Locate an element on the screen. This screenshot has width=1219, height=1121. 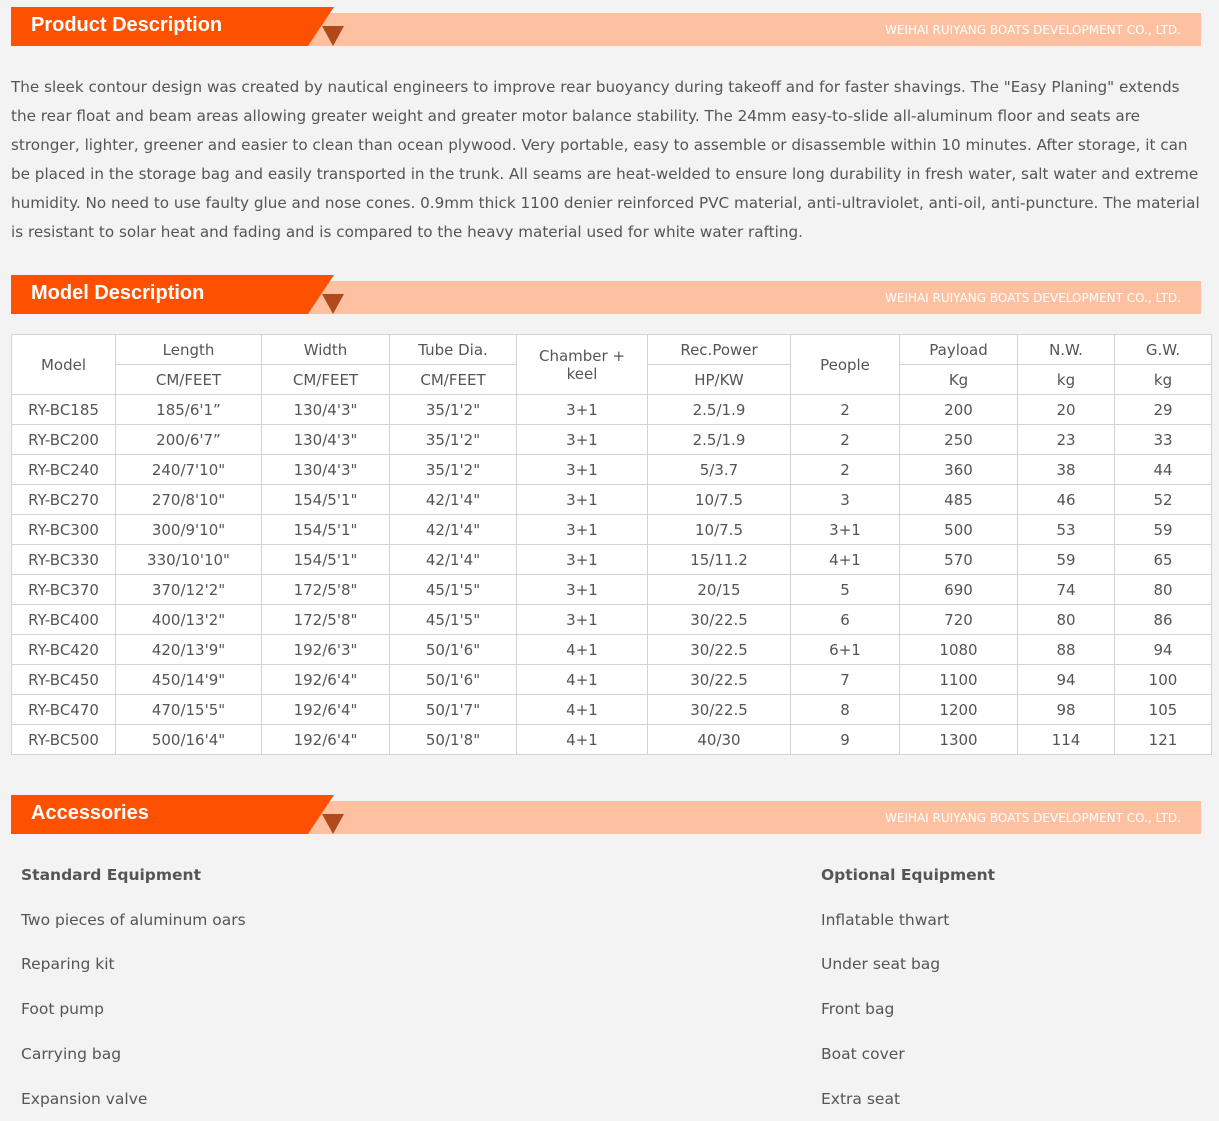
cell-people: 3 is located at coordinates (845, 499).